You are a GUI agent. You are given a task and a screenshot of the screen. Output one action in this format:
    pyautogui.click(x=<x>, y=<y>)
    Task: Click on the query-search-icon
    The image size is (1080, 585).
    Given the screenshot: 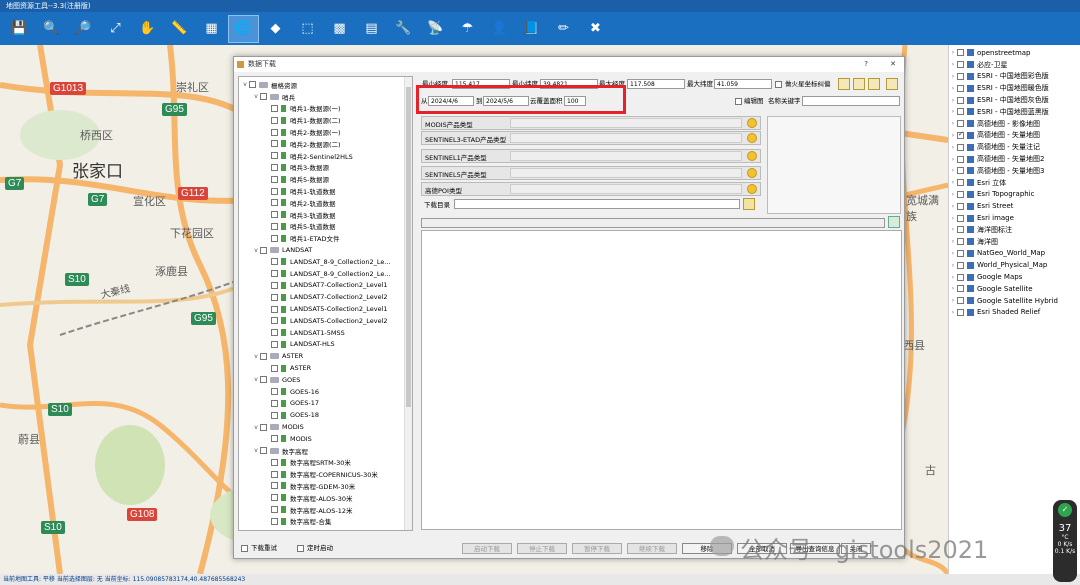 What is the action you would take?
    pyautogui.click(x=894, y=222)
    